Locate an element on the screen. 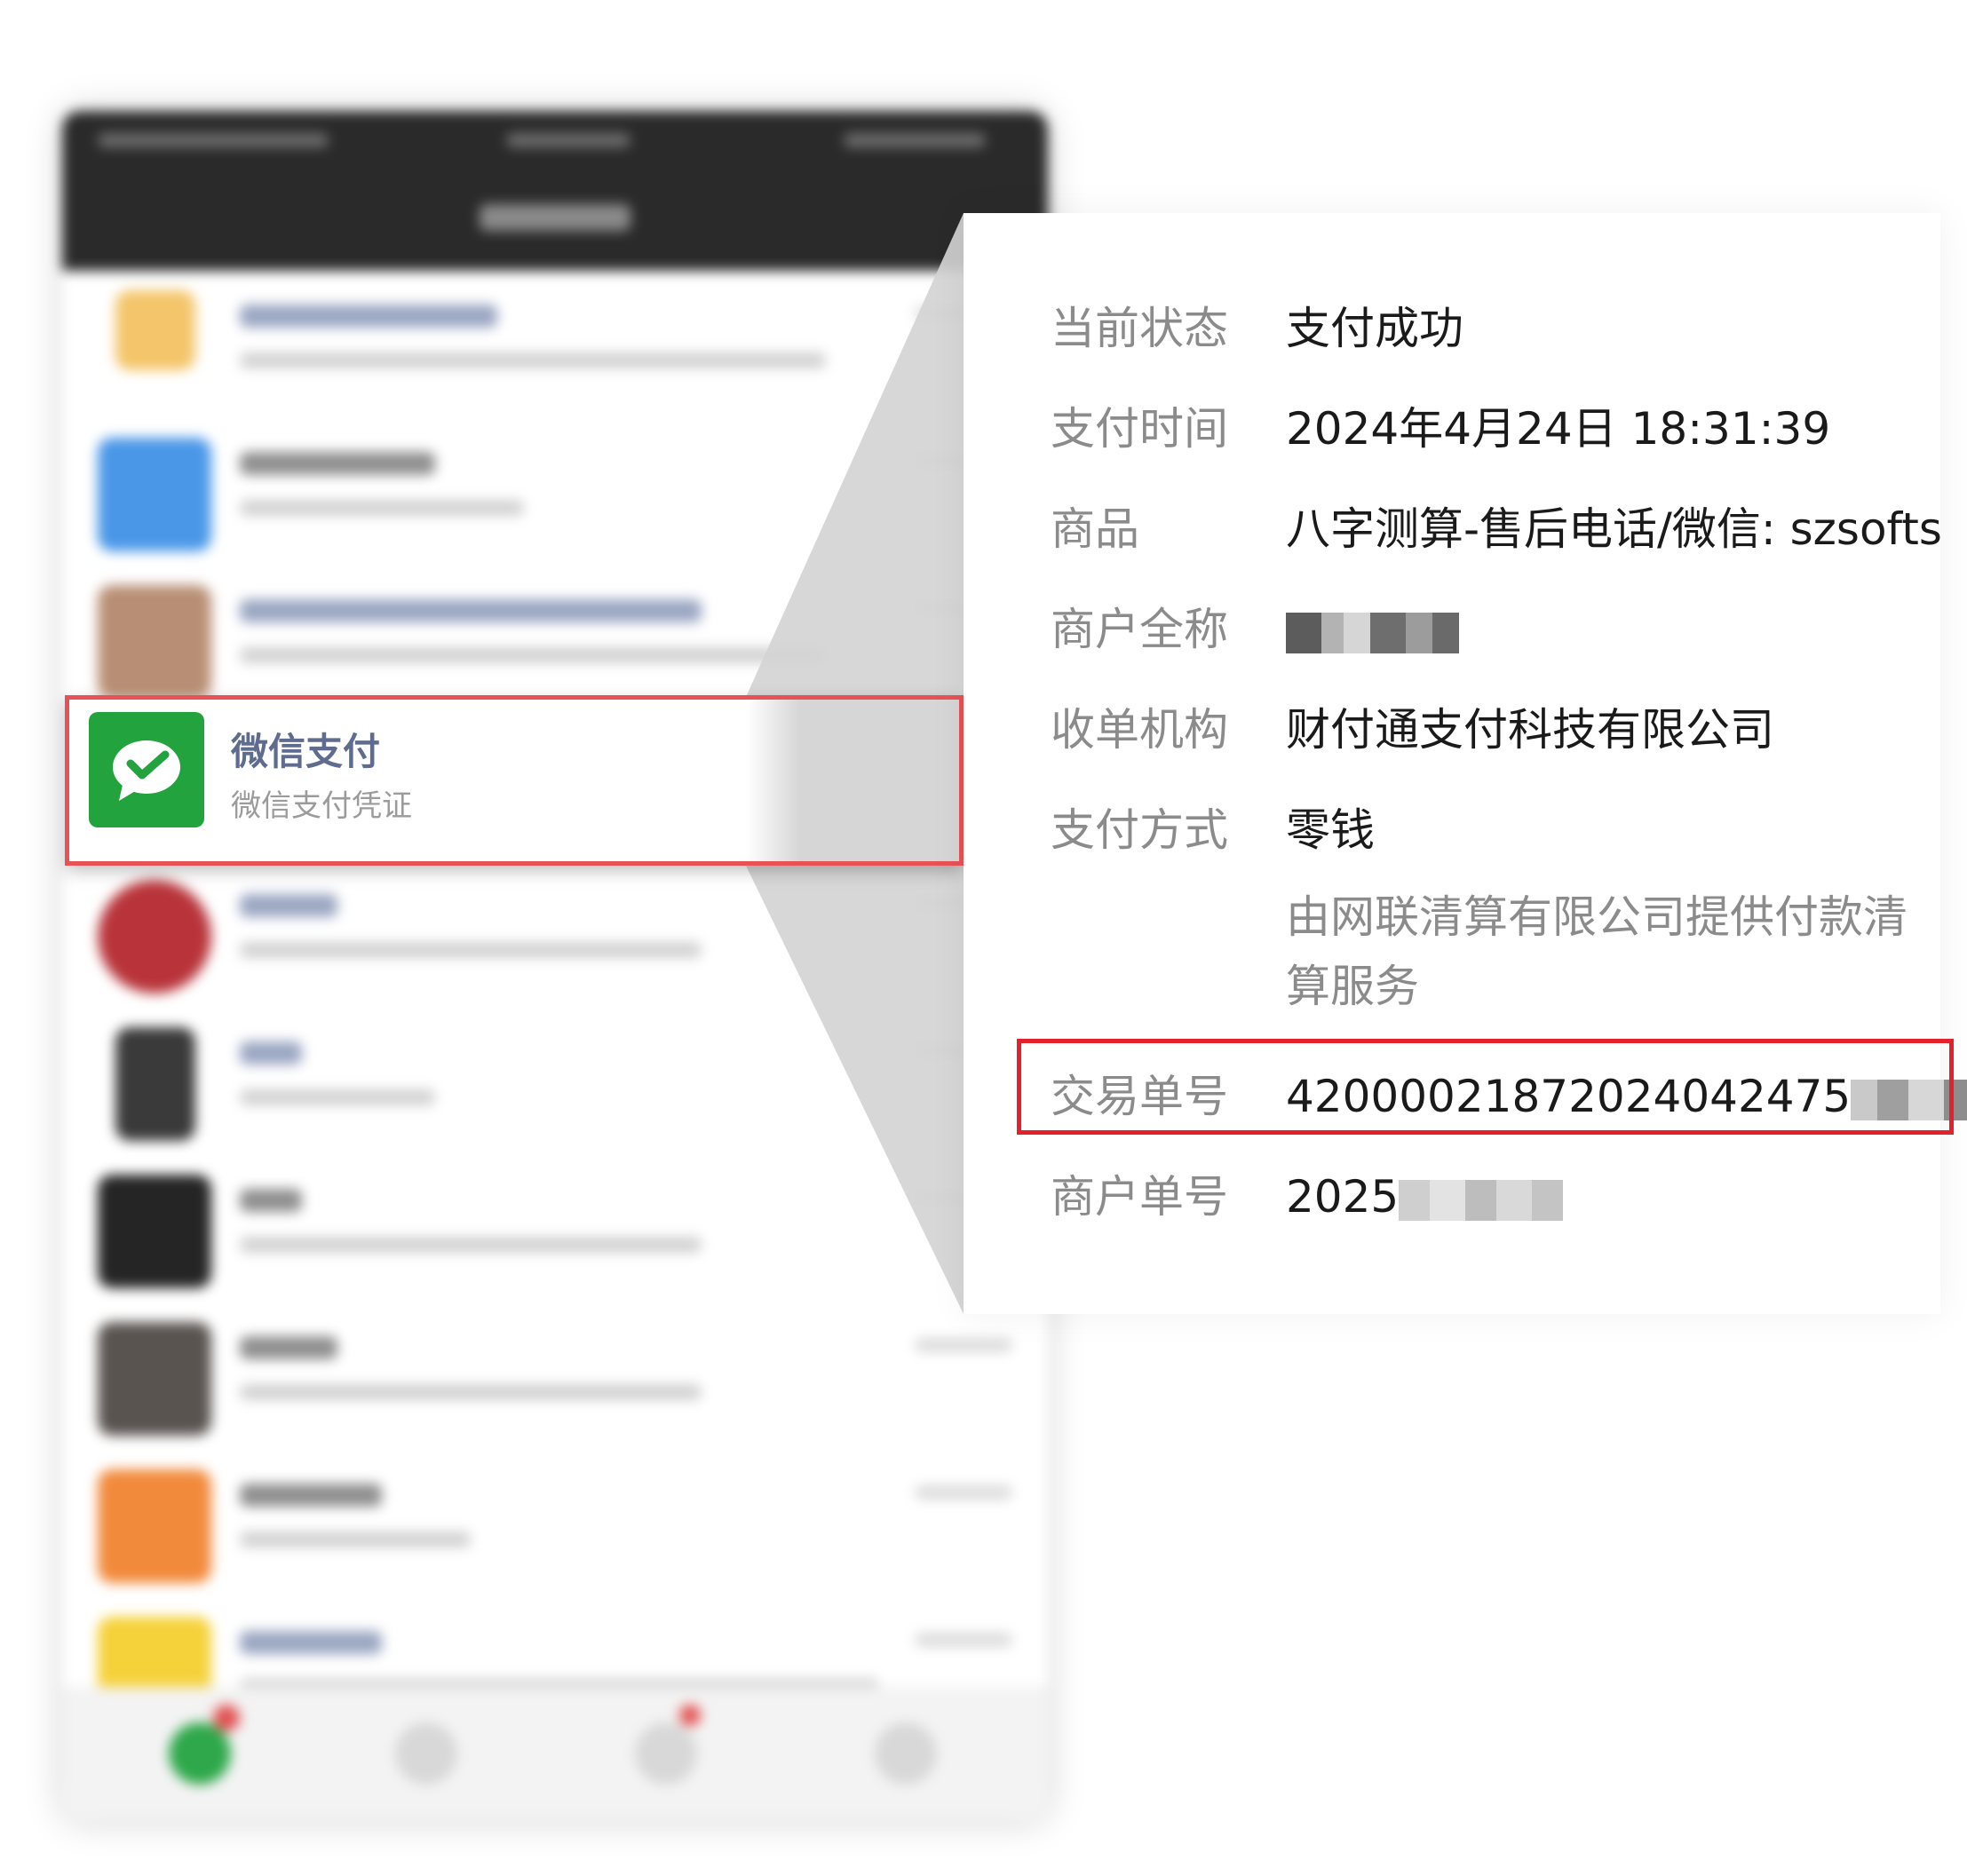 This screenshot has width=1967, height=1876. field-value: 八字测算-售后电话/微信: szsofts is located at coordinates (1614, 529).